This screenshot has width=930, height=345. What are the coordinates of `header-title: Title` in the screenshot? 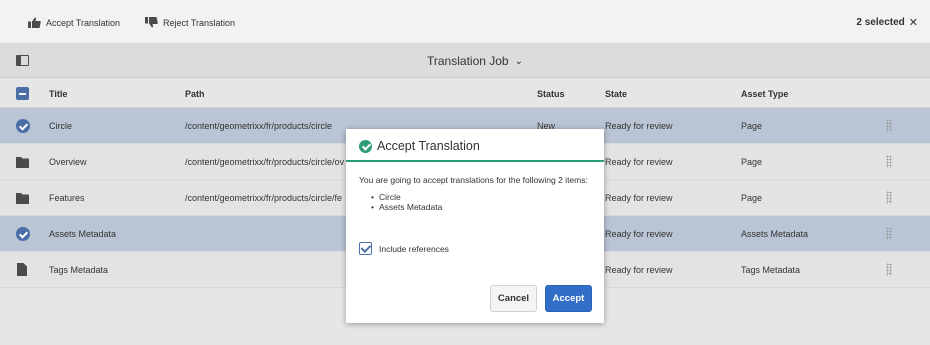 It's located at (58, 94).